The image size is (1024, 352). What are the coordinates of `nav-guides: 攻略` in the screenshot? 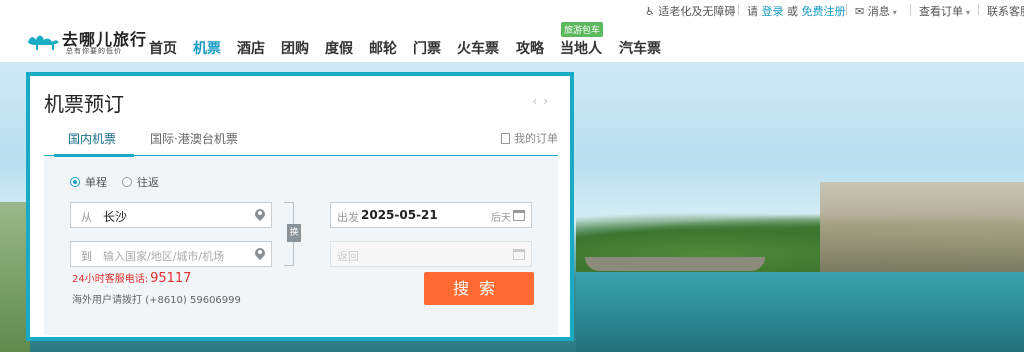 It's located at (530, 48).